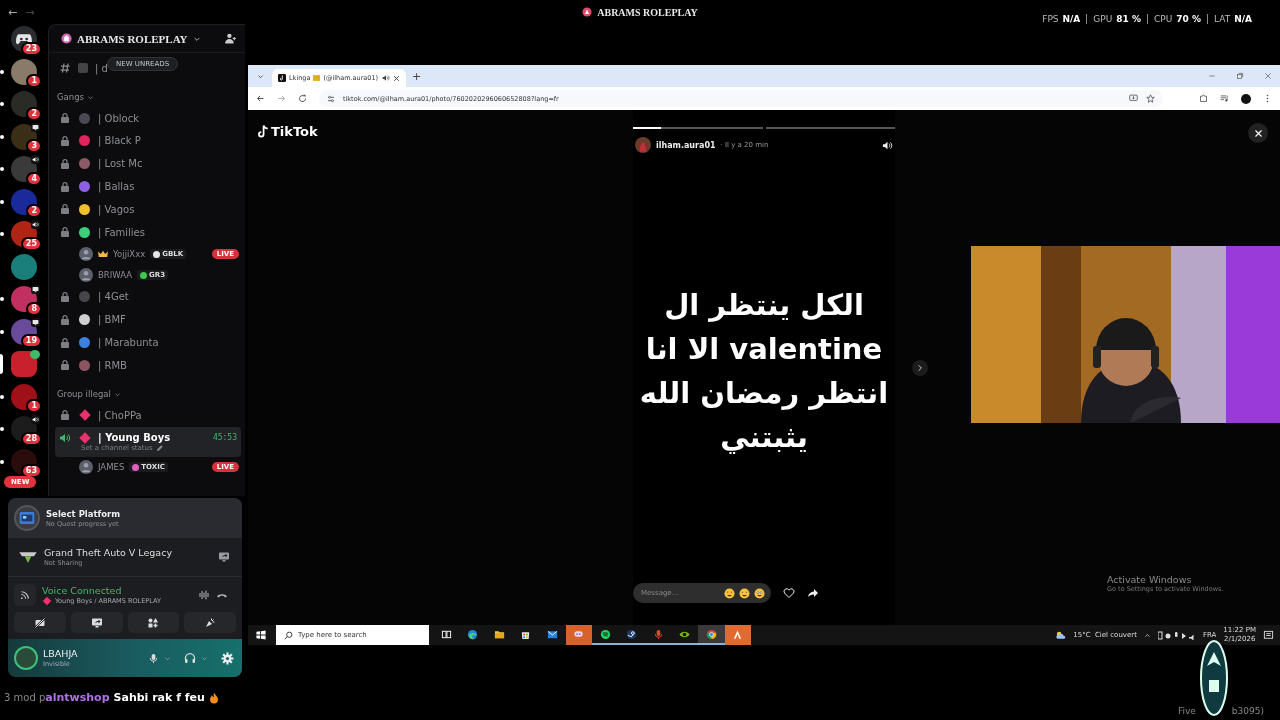 This screenshot has width=1280, height=720. Describe the element at coordinates (119, 141) in the screenshot. I see `channel-name: | Black P` at that location.